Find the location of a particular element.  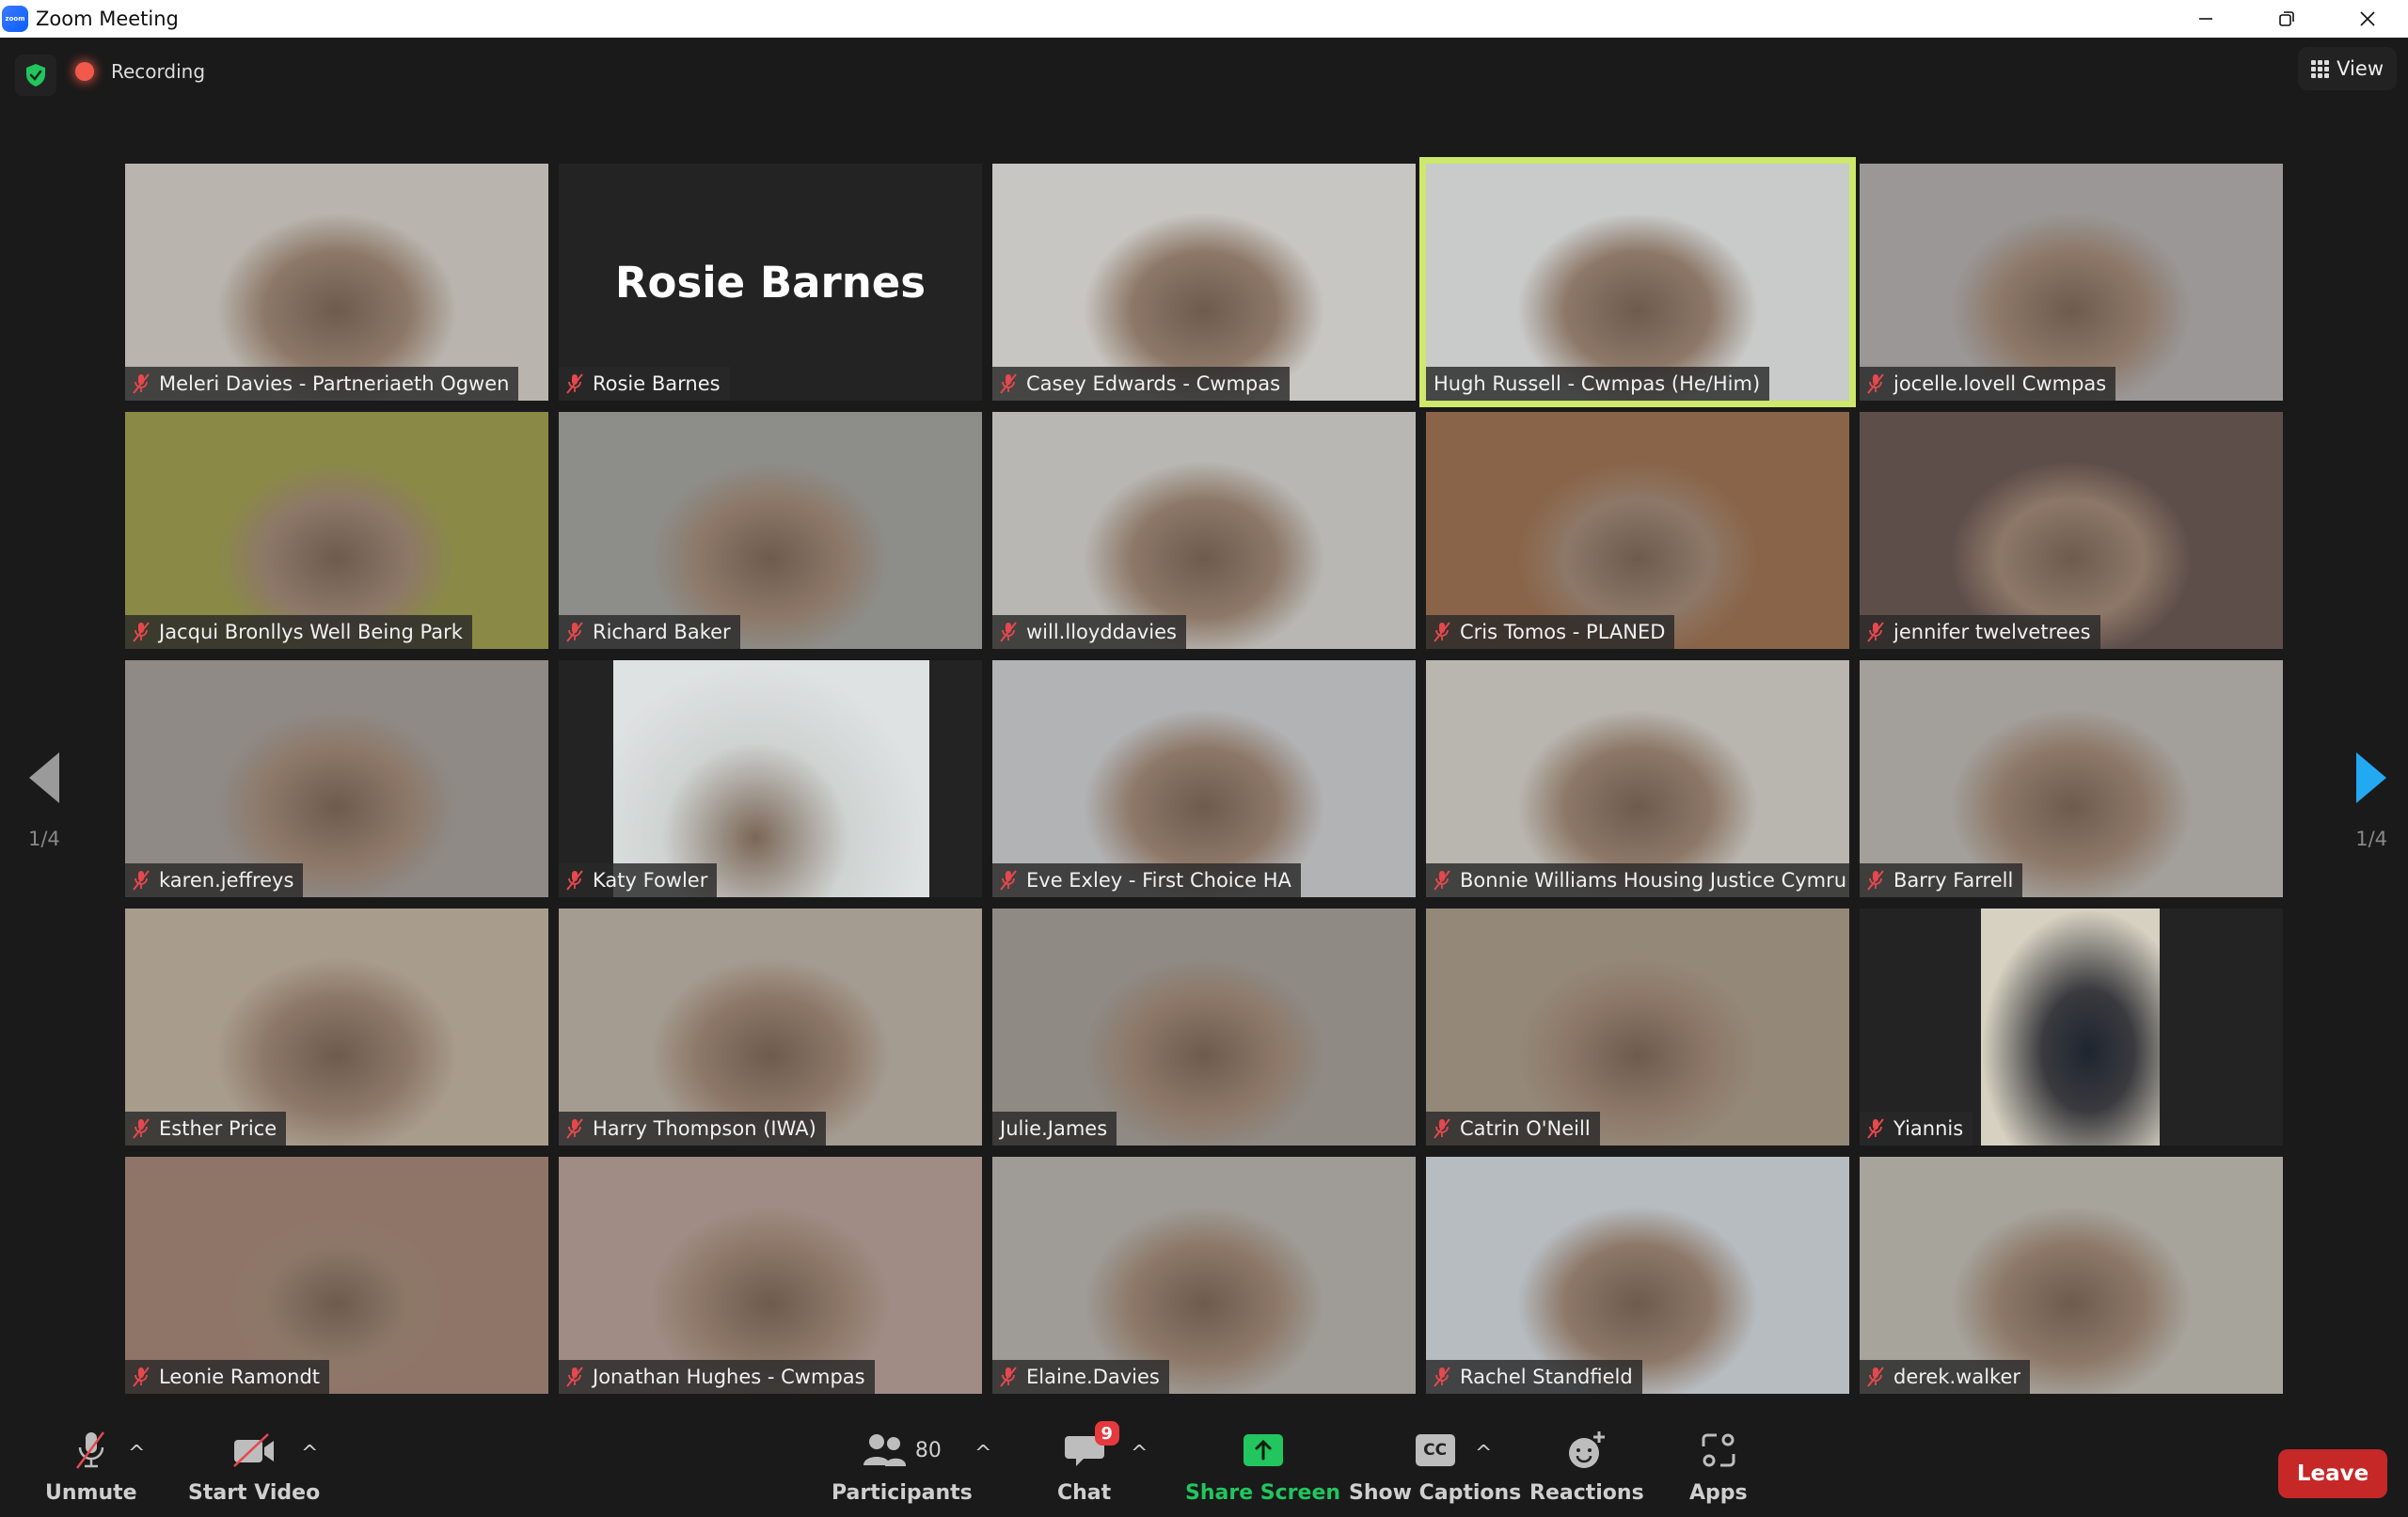

captions-options-caret-icon: ^ is located at coordinates (1484, 1453).